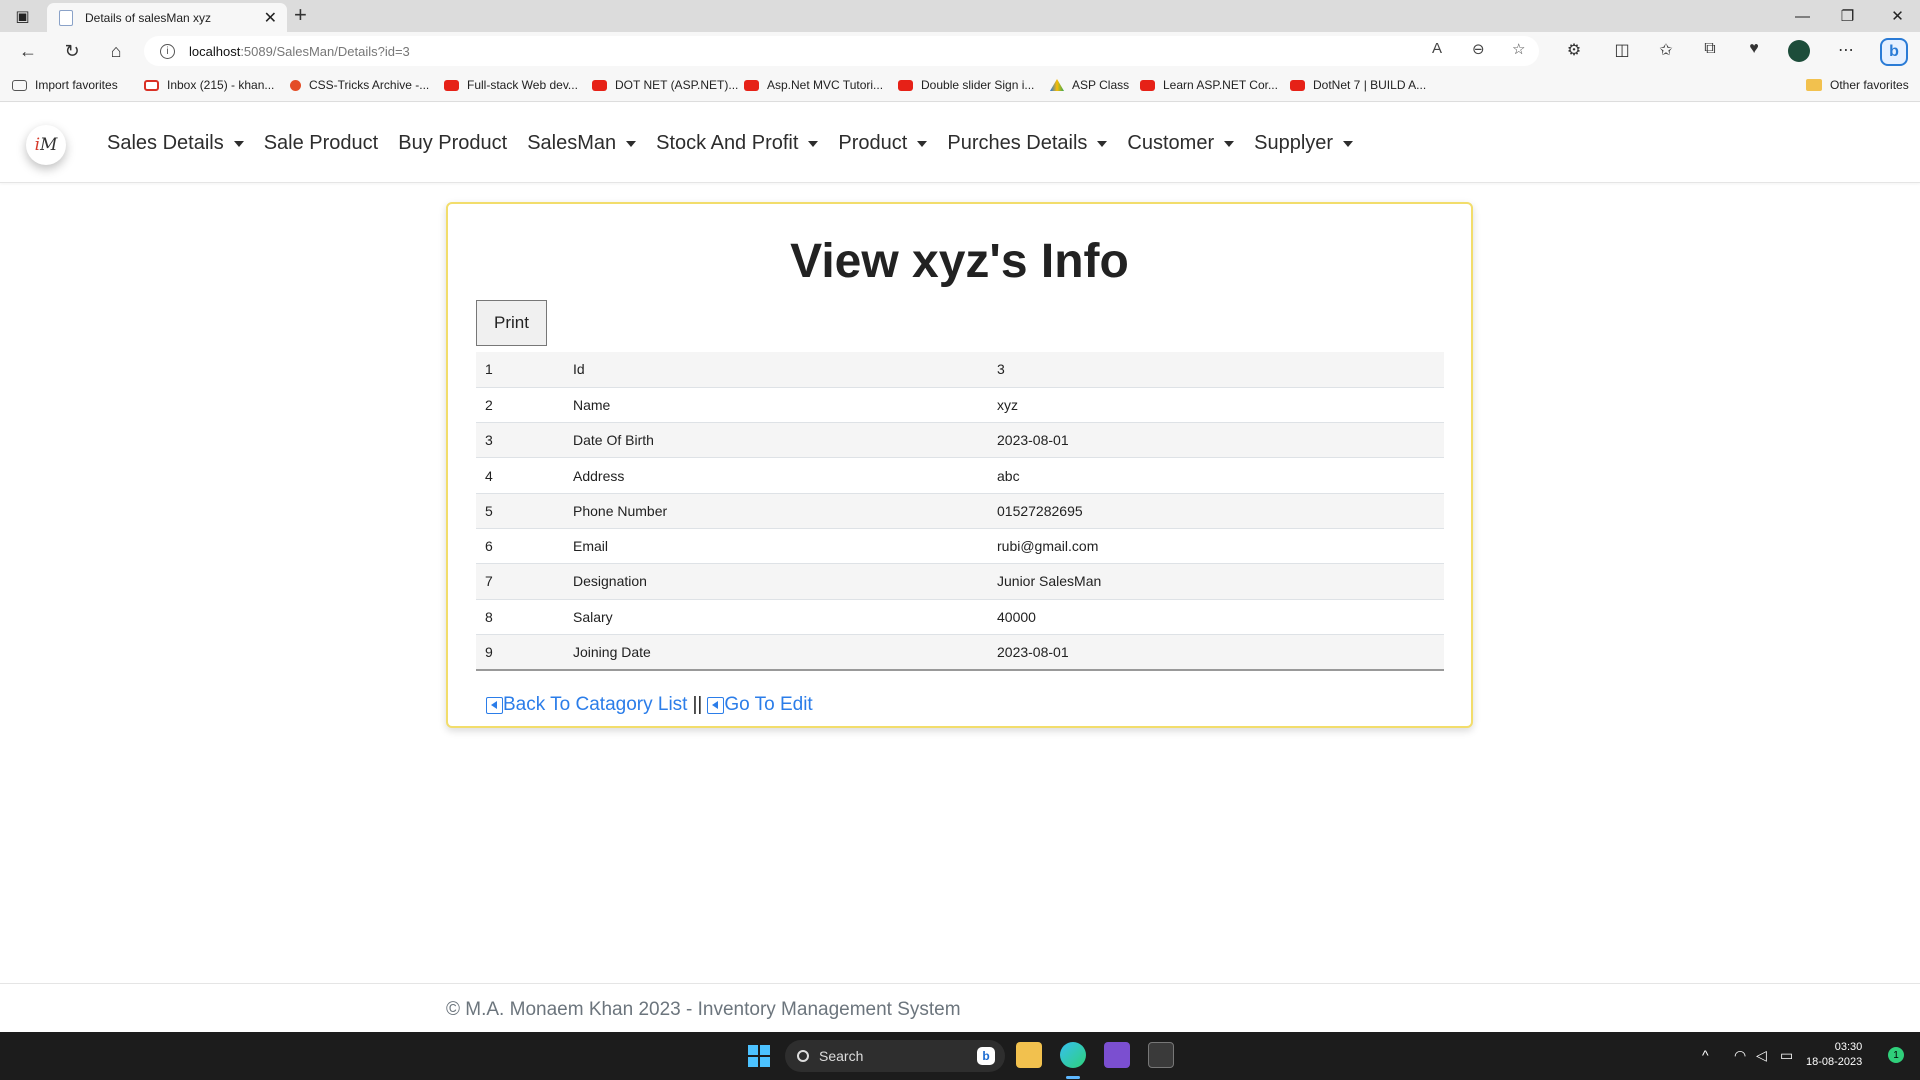 This screenshot has width=1920, height=1080. I want to click on favorite-item-import: Import favorites, so click(65, 85).